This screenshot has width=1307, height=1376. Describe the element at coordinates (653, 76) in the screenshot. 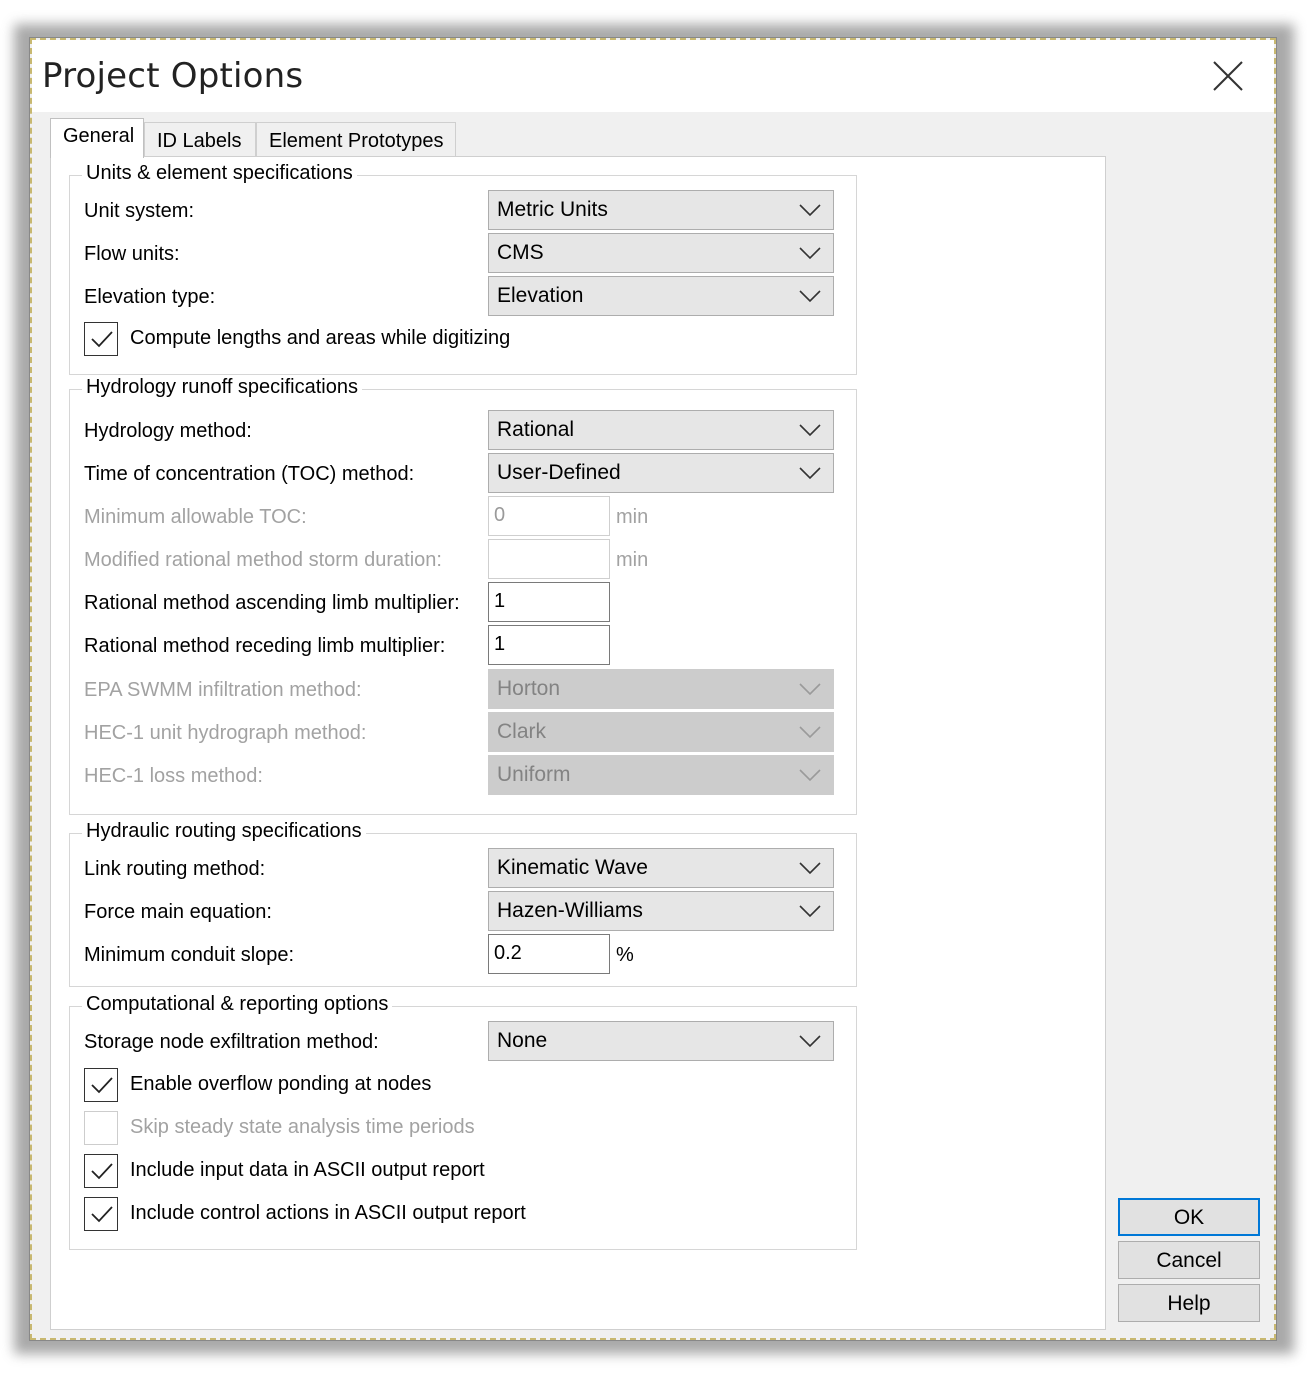

I see `title-bar: Project Options` at that location.